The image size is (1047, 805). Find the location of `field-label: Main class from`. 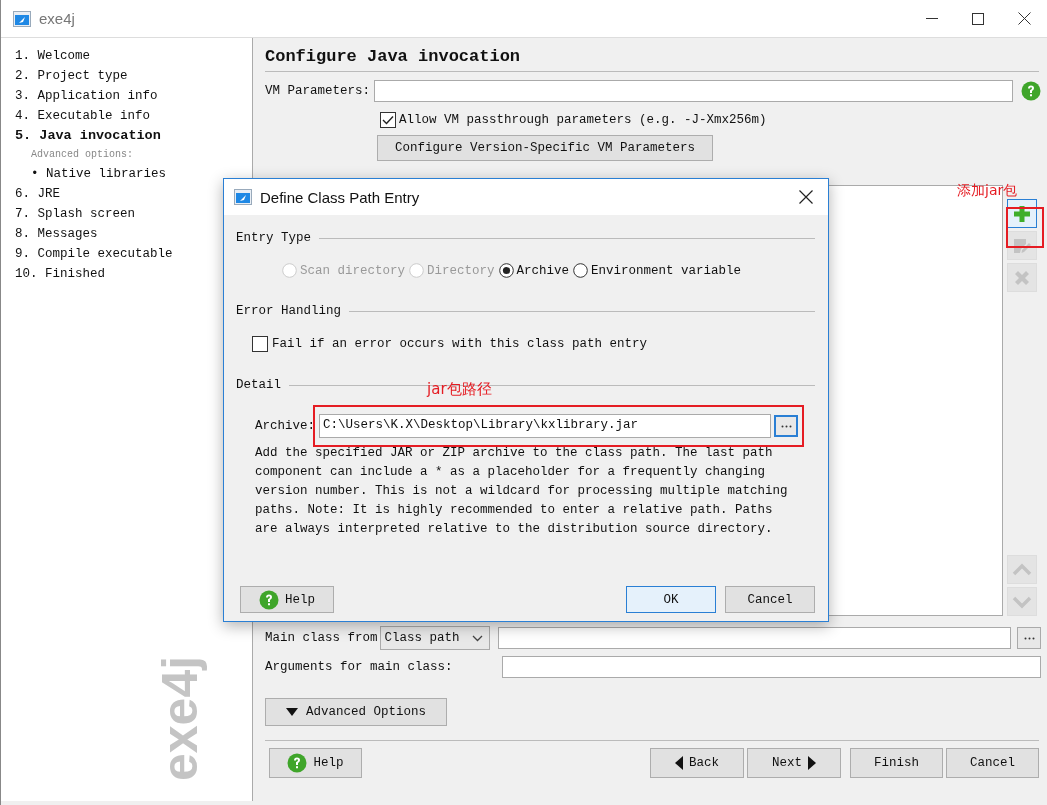

field-label: Main class from is located at coordinates (321, 638).